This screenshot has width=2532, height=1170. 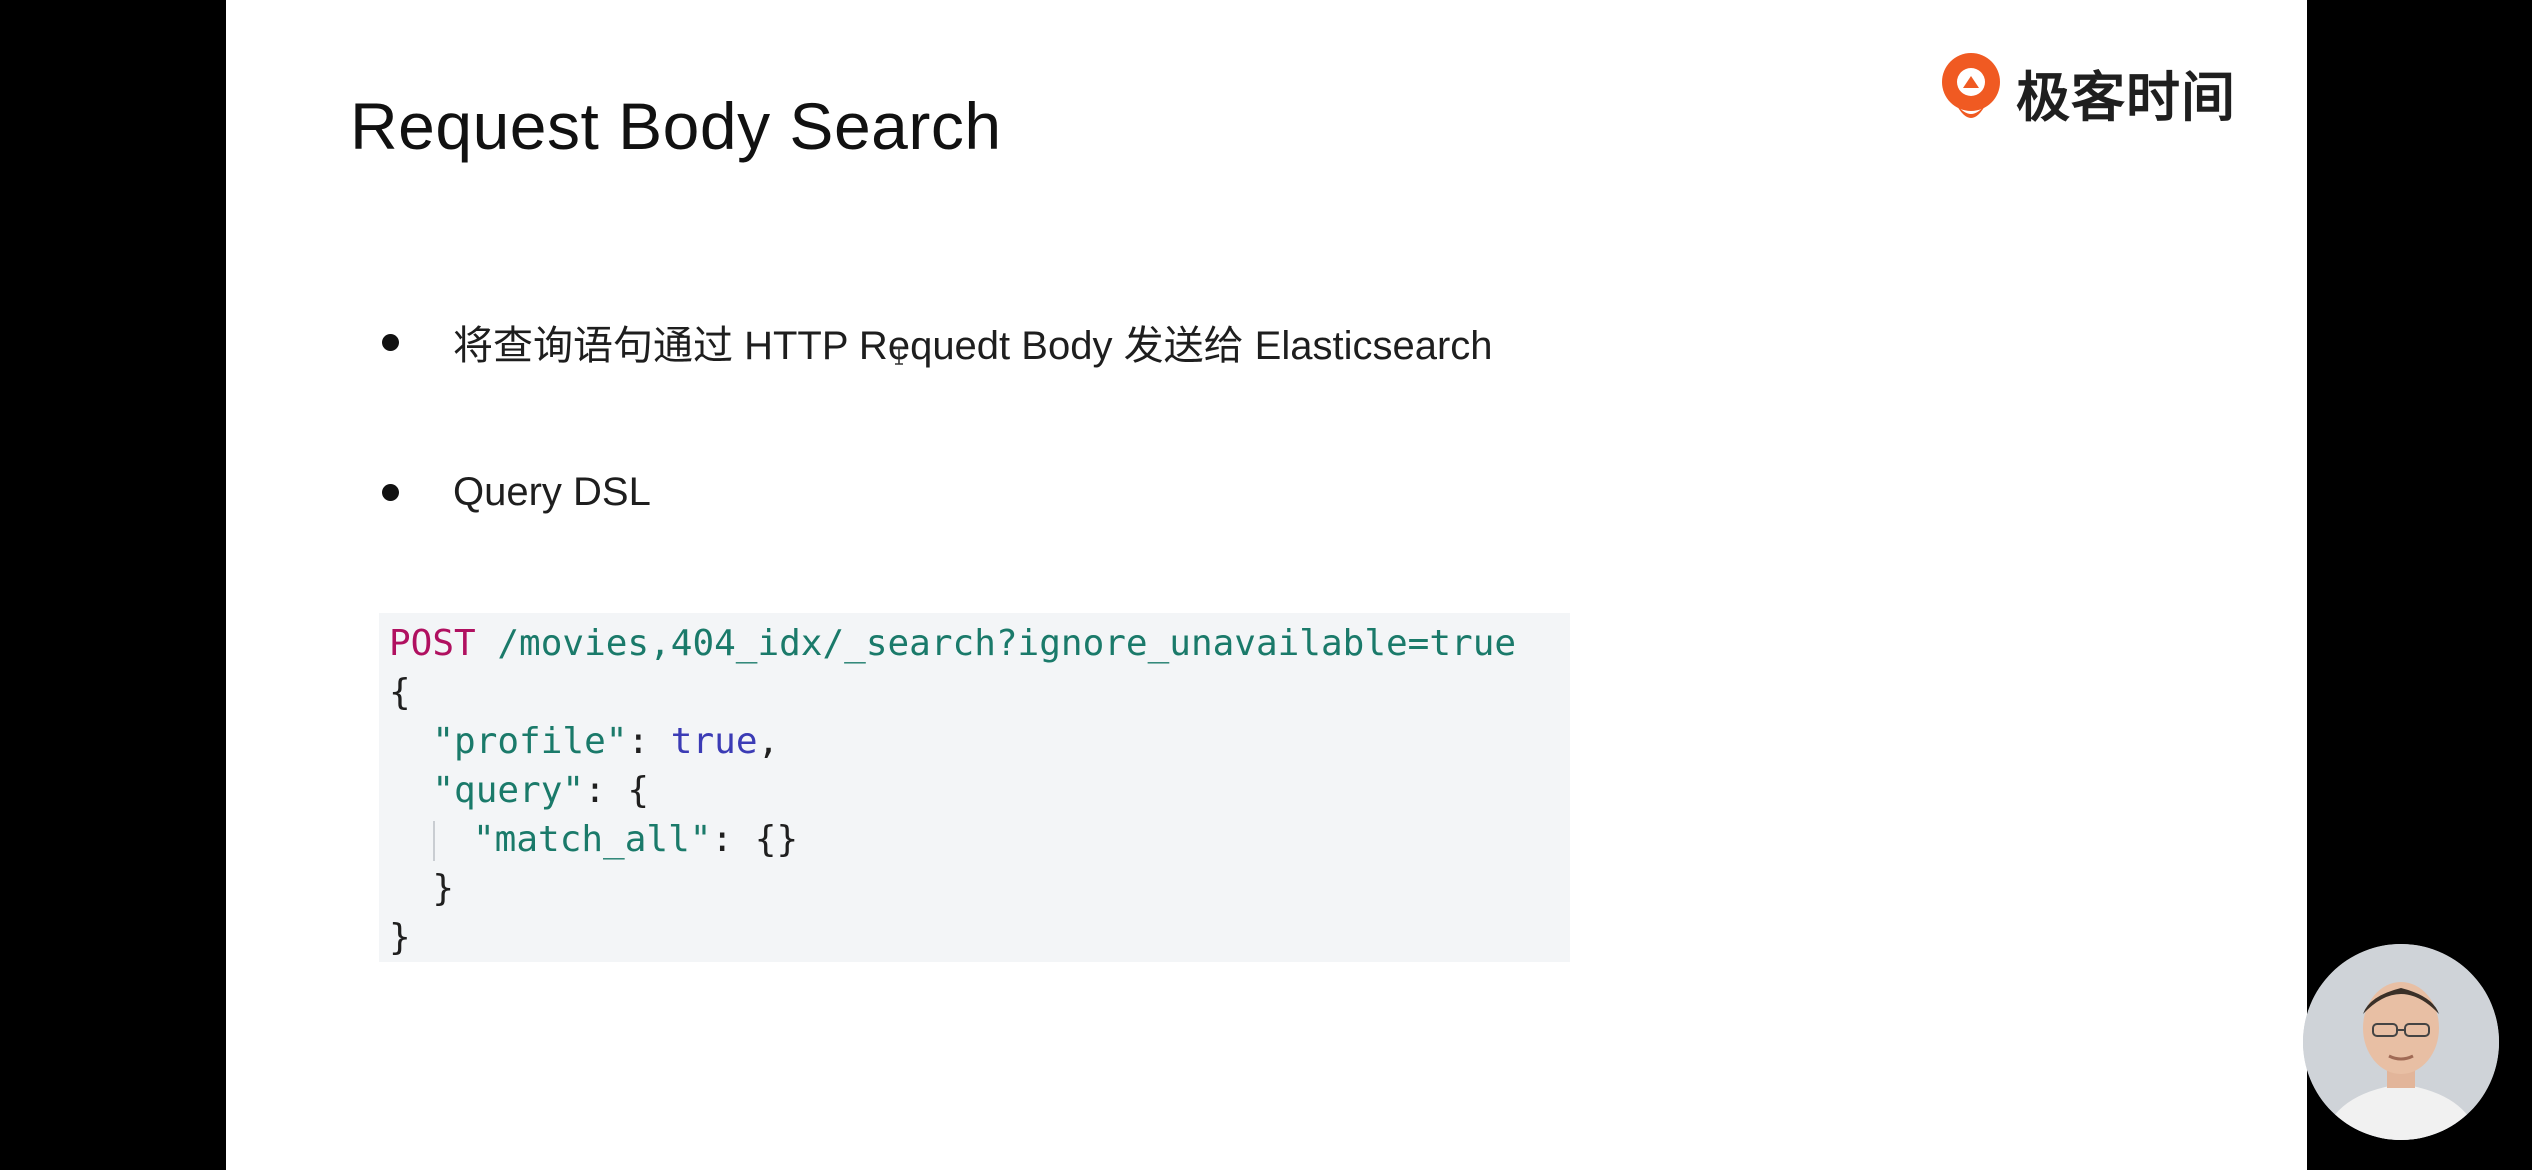 I want to click on http-method: POST, so click(x=432, y=643).